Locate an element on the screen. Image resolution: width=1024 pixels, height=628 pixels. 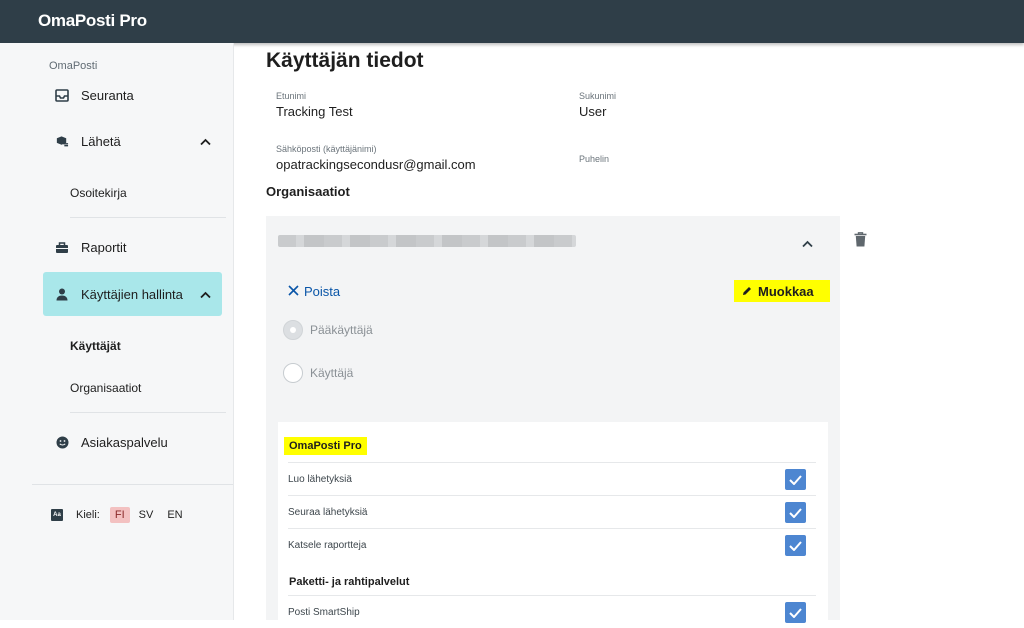
close-icon is located at coordinates (293, 291).